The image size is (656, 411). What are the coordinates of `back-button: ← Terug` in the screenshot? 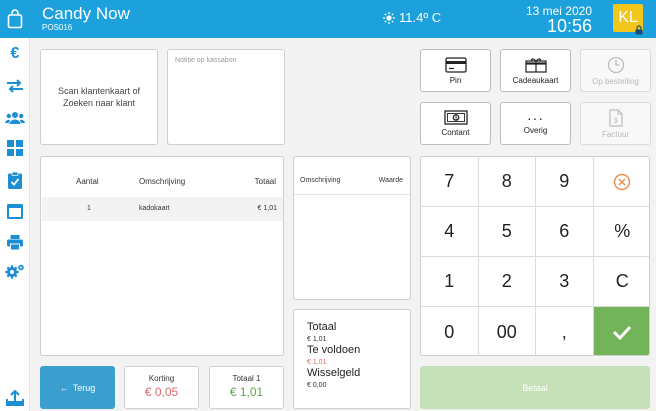 It's located at (77, 387).